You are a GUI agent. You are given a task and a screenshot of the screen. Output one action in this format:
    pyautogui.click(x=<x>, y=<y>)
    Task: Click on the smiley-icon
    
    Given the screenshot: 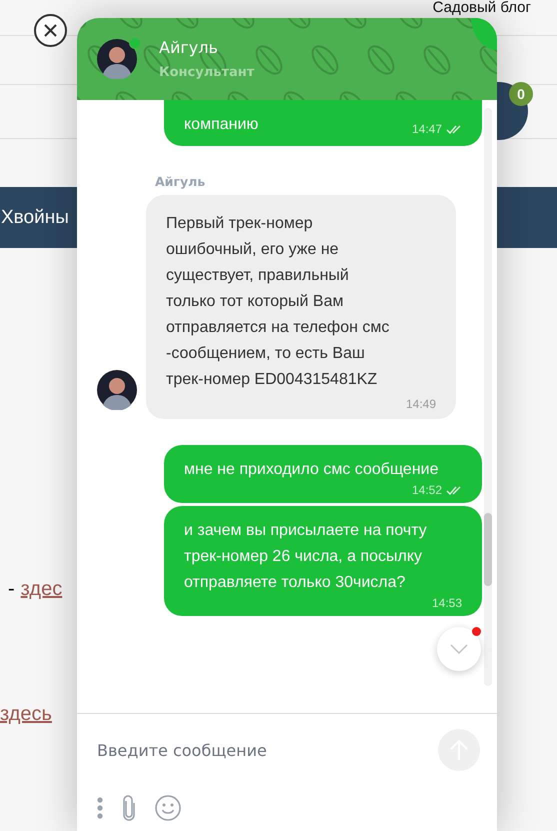 What is the action you would take?
    pyautogui.click(x=168, y=808)
    